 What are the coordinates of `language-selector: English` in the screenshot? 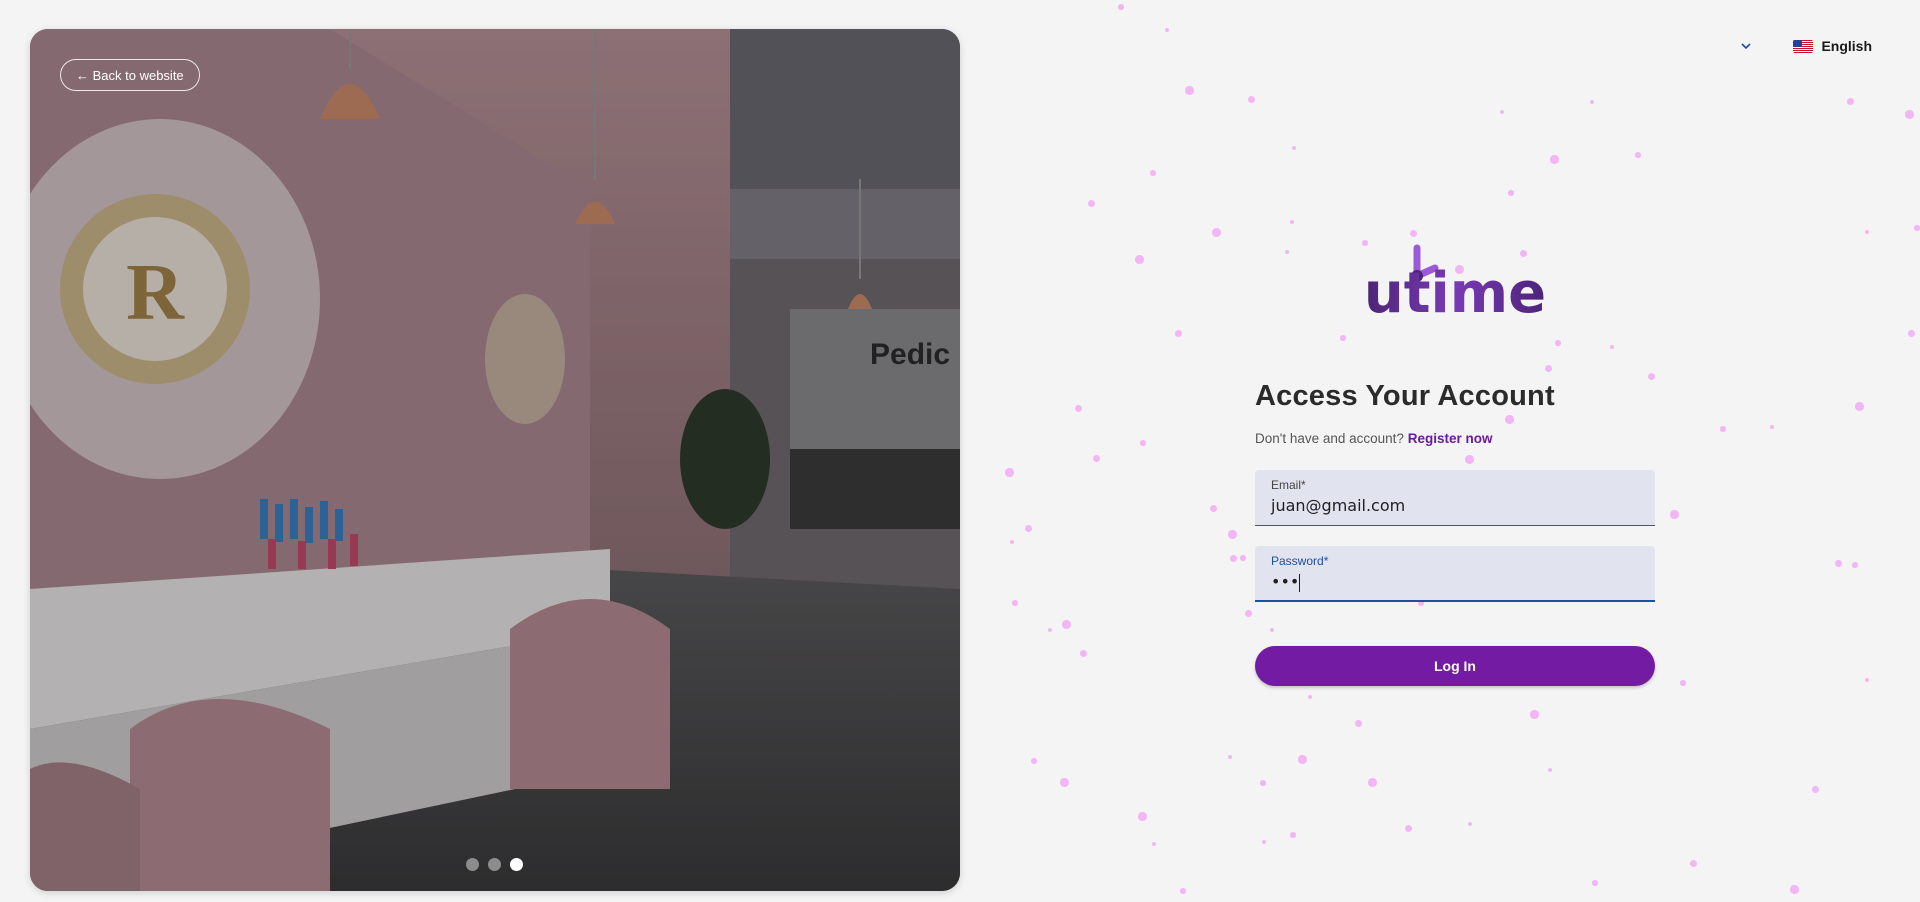 It's located at (1803, 46).